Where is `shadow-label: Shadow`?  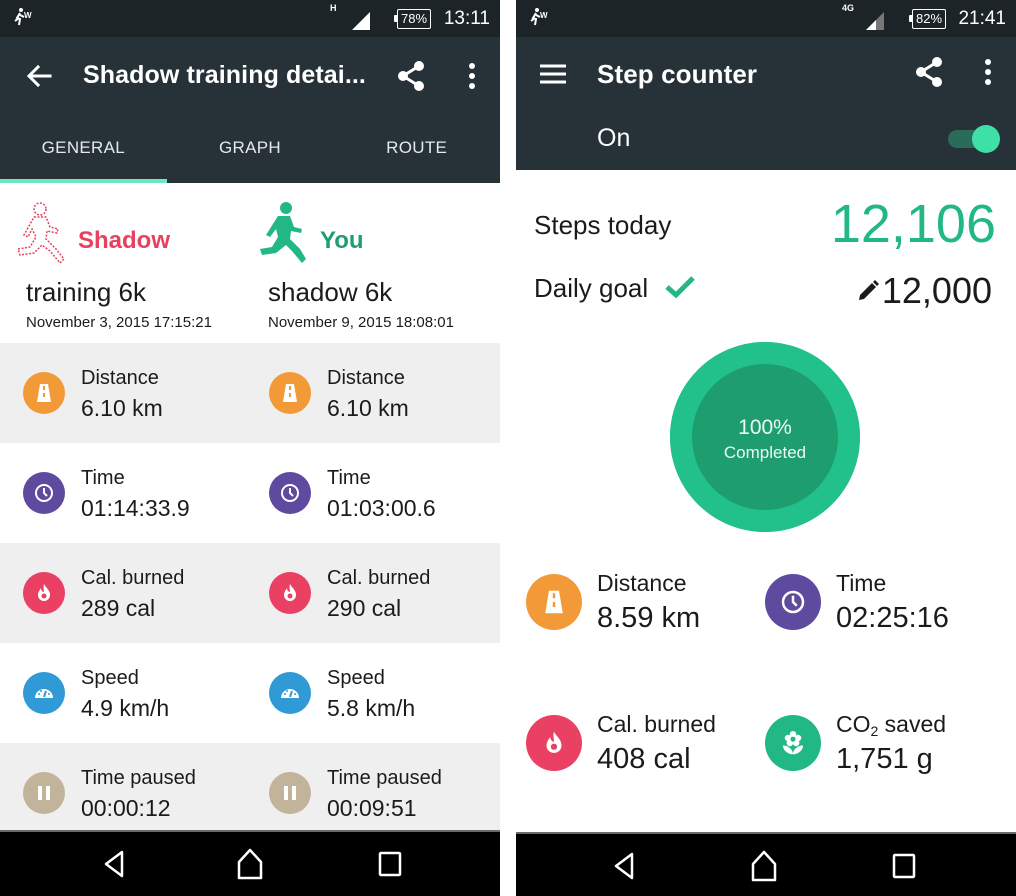
shadow-label: Shadow is located at coordinates (124, 240).